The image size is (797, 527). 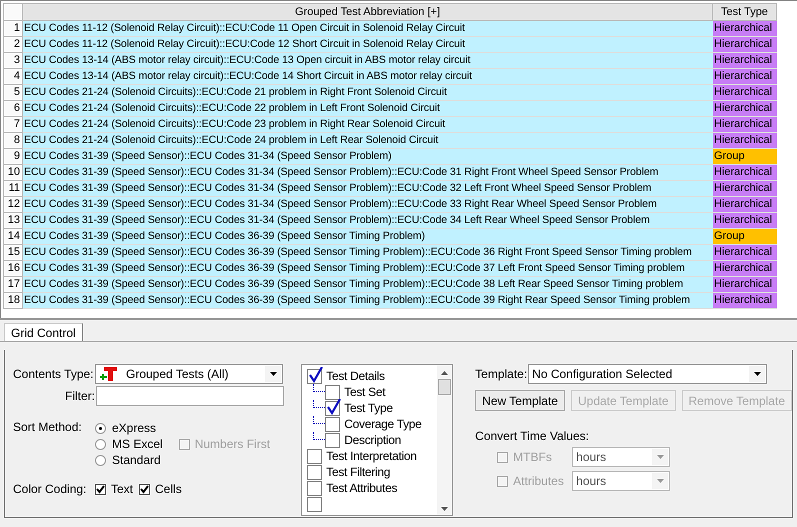 What do you see at coordinates (383, 424) in the screenshot?
I see `tree-item: Coverage Type` at bounding box center [383, 424].